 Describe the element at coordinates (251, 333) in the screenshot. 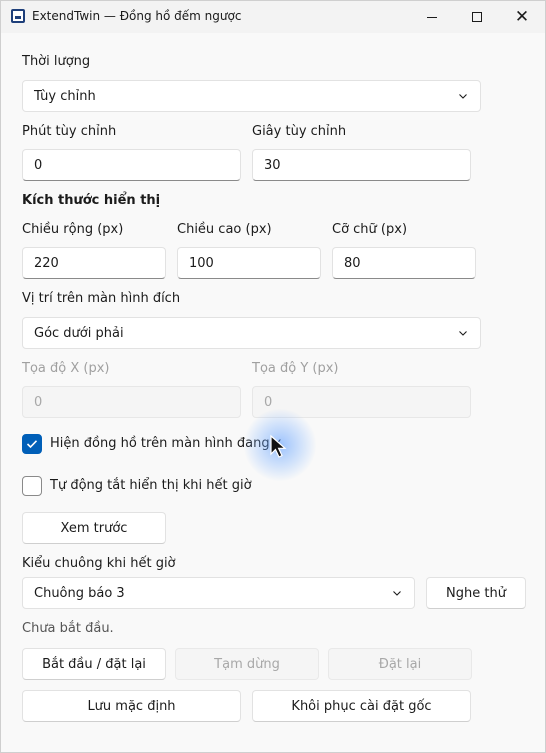

I see `position-select: Góc dưới phải` at that location.